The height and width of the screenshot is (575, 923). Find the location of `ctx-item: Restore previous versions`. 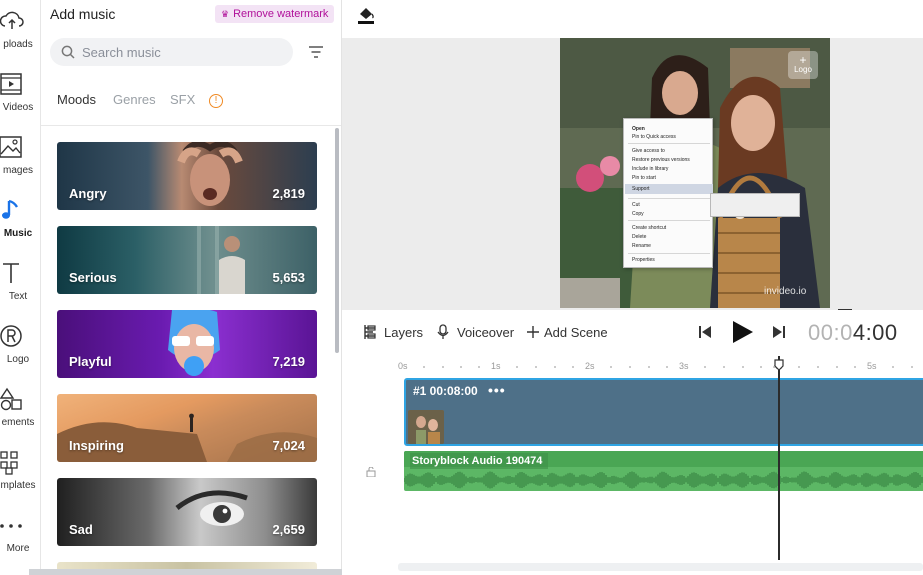

ctx-item: Restore previous versions is located at coordinates (661, 160).